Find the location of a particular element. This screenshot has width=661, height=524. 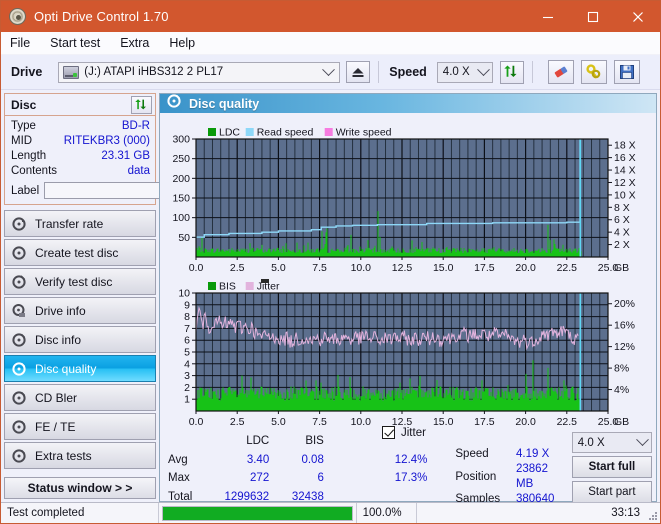

svg-text: 4% is located at coordinates (621, 390).